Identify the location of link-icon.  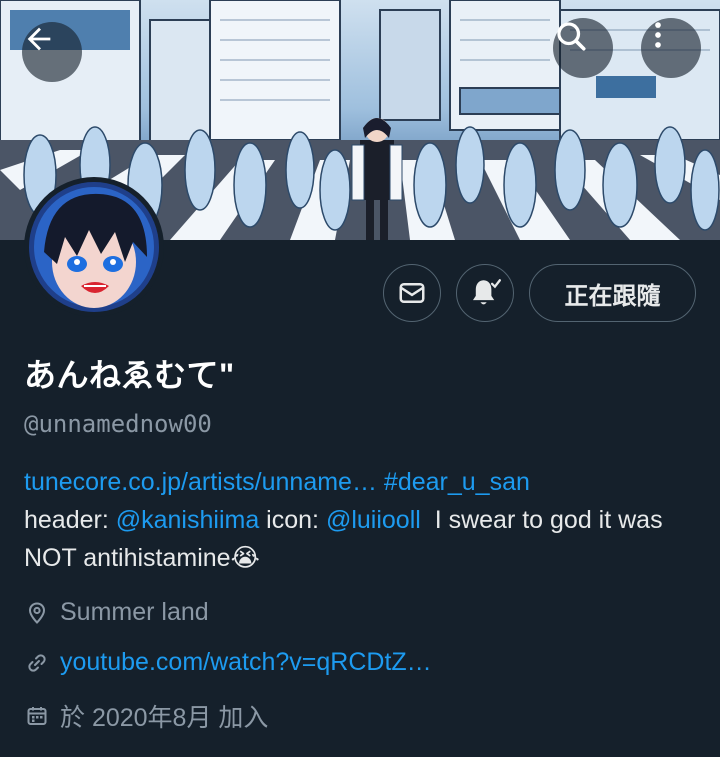
(37, 663).